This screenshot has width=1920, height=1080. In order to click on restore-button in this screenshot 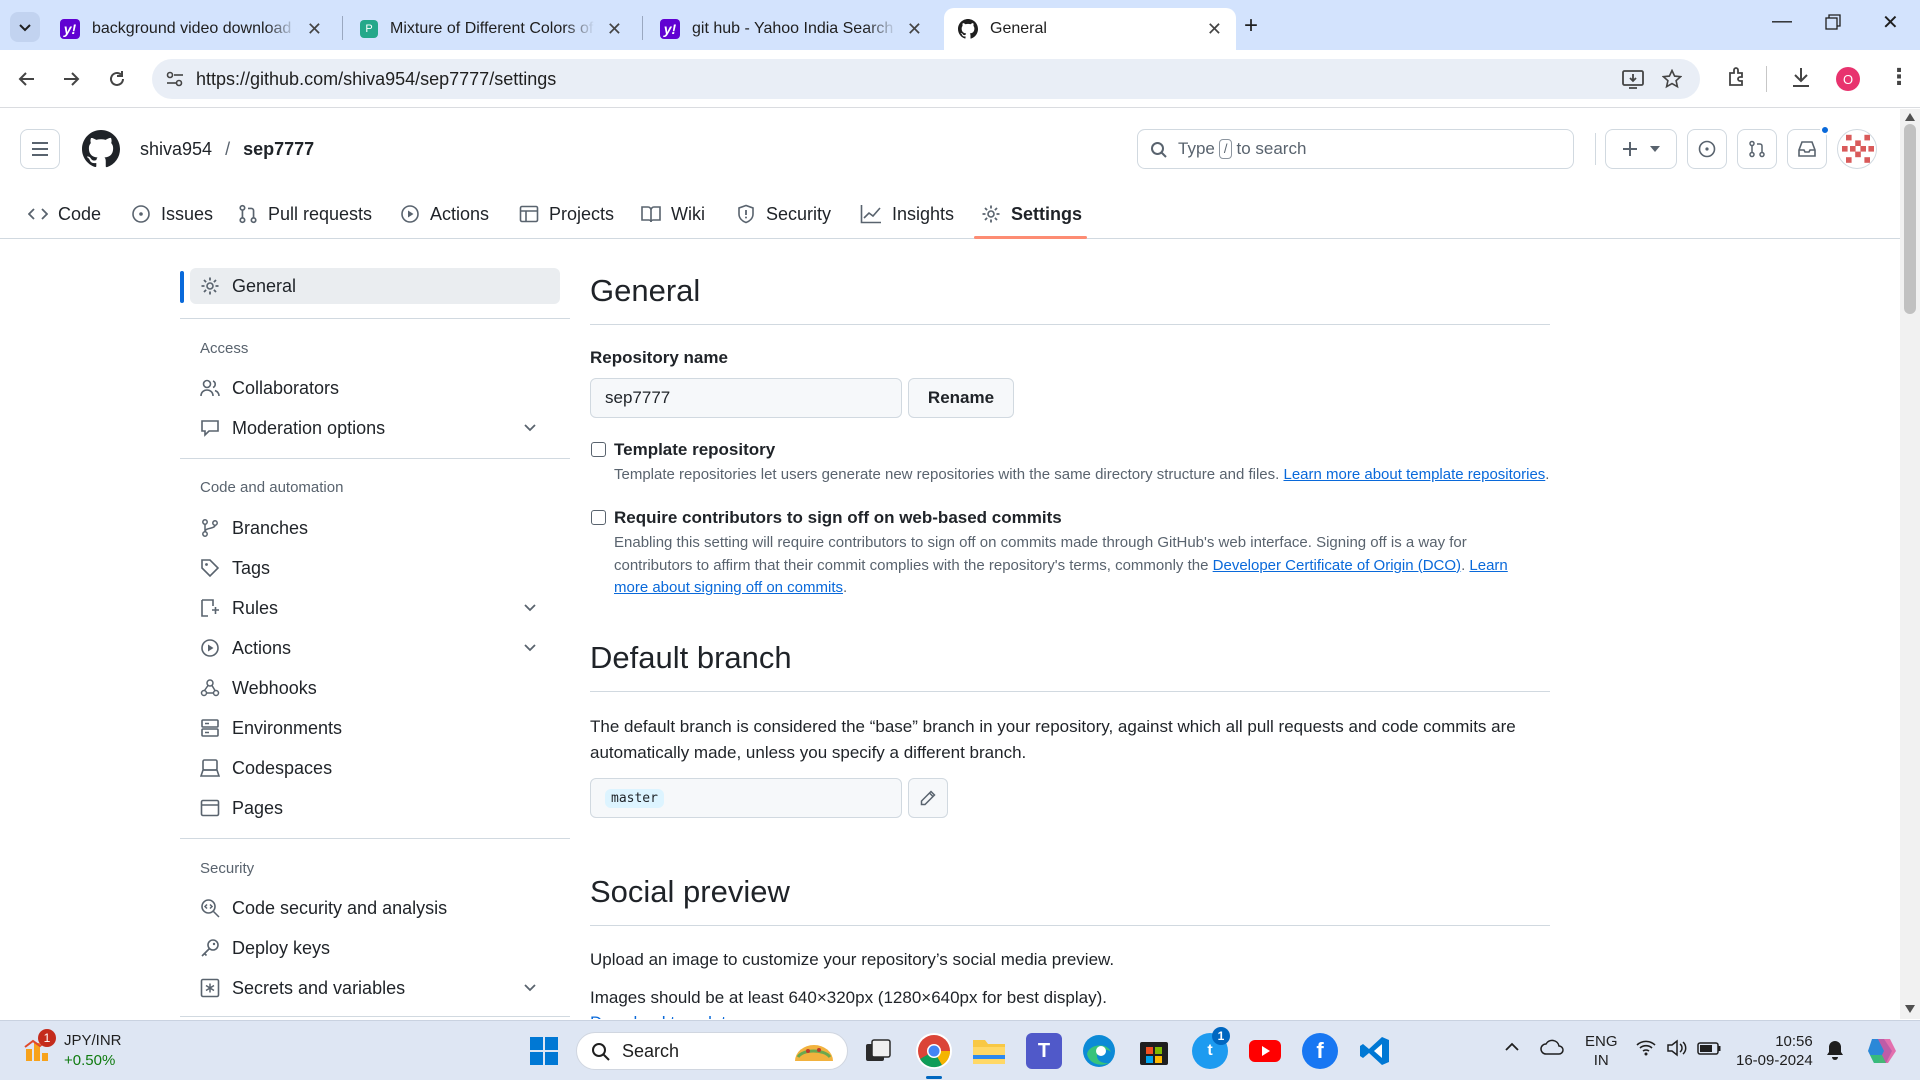, I will do `click(1833, 22)`.